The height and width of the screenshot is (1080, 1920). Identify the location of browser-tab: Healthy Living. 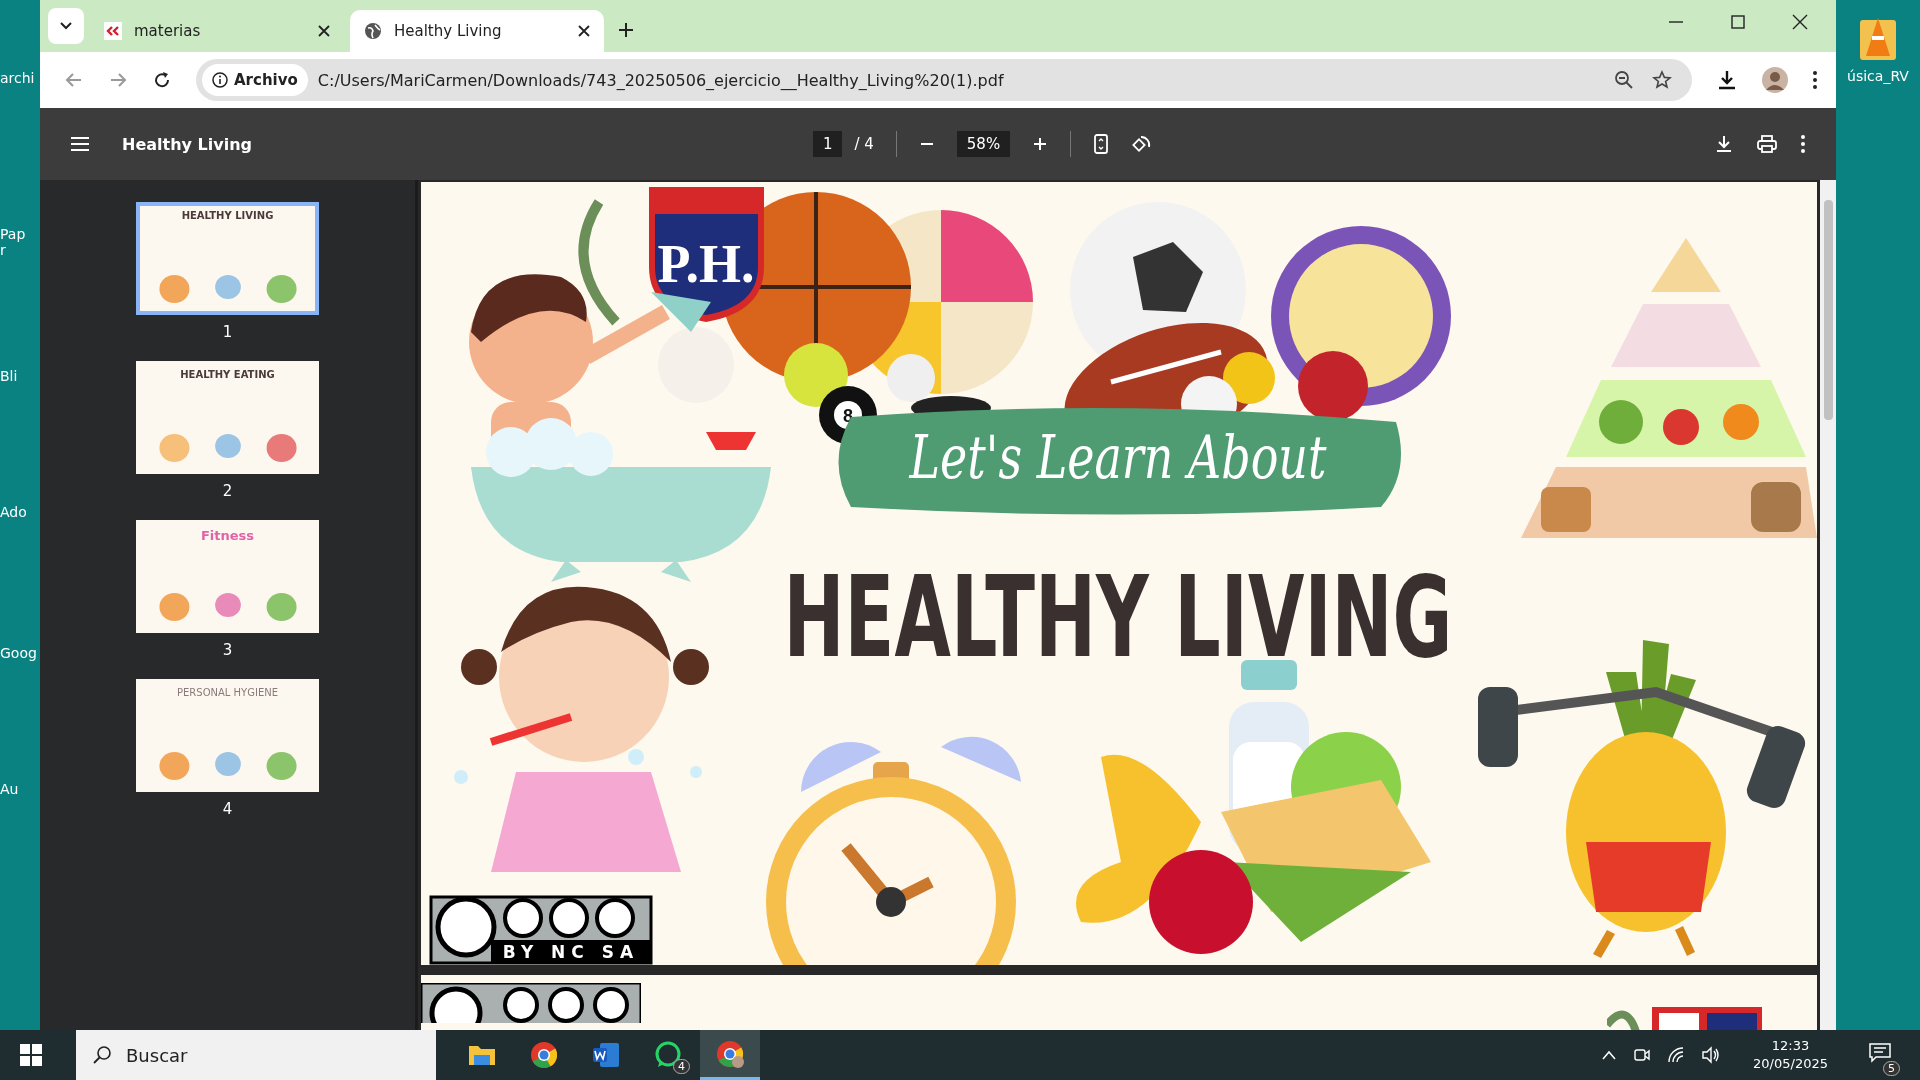
(477, 31).